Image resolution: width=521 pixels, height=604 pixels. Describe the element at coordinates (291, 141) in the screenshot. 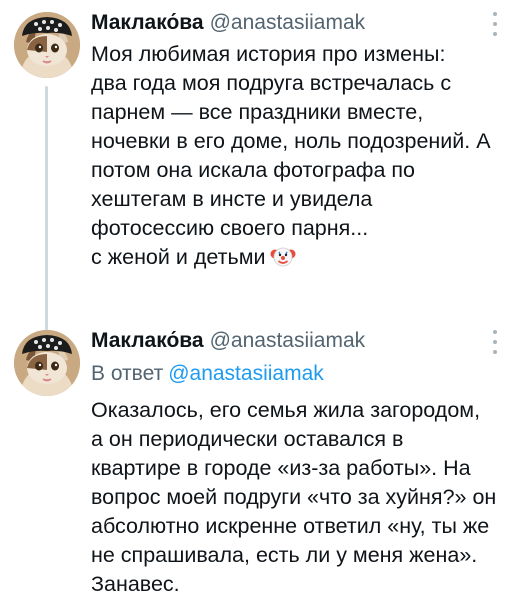

I see `tweet-text-line: ночевки в его доме, ноль подозрений. А` at that location.